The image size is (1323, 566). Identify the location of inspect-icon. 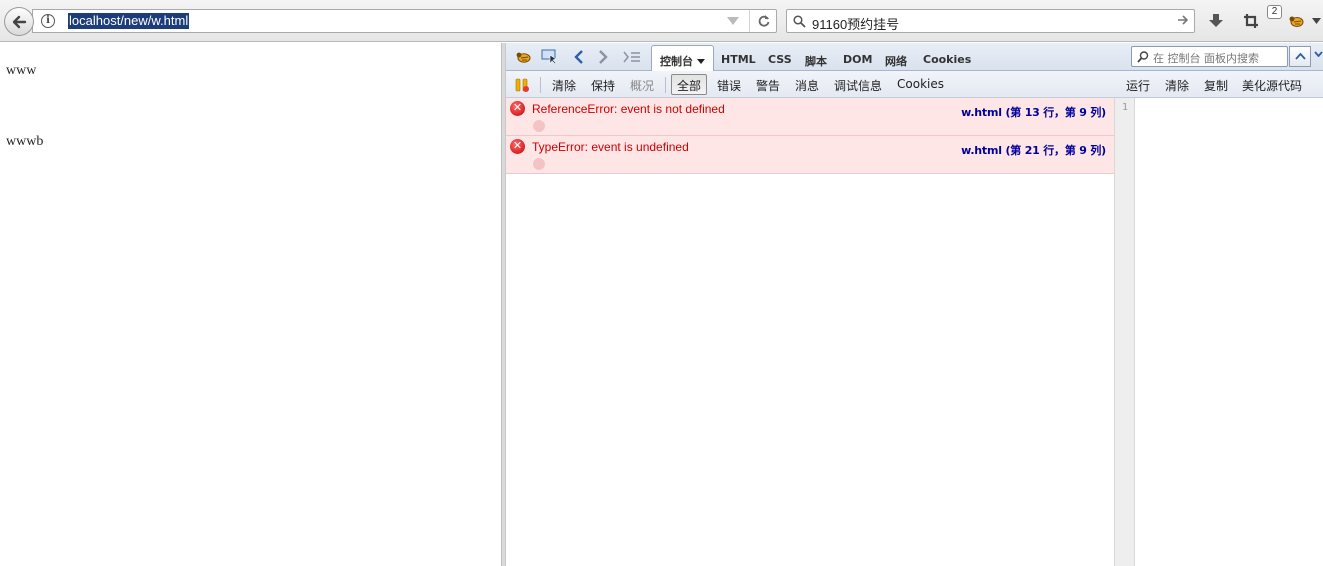
(549, 57).